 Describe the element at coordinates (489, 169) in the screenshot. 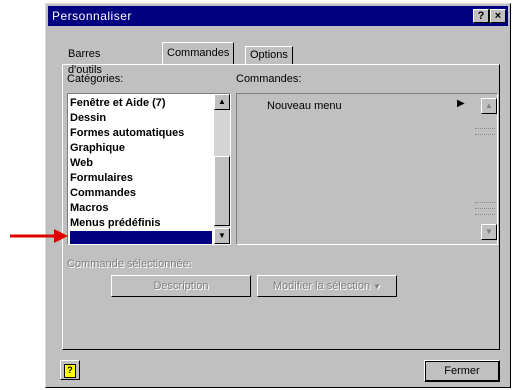

I see `commands-scrollbar: ▲ ▼` at that location.